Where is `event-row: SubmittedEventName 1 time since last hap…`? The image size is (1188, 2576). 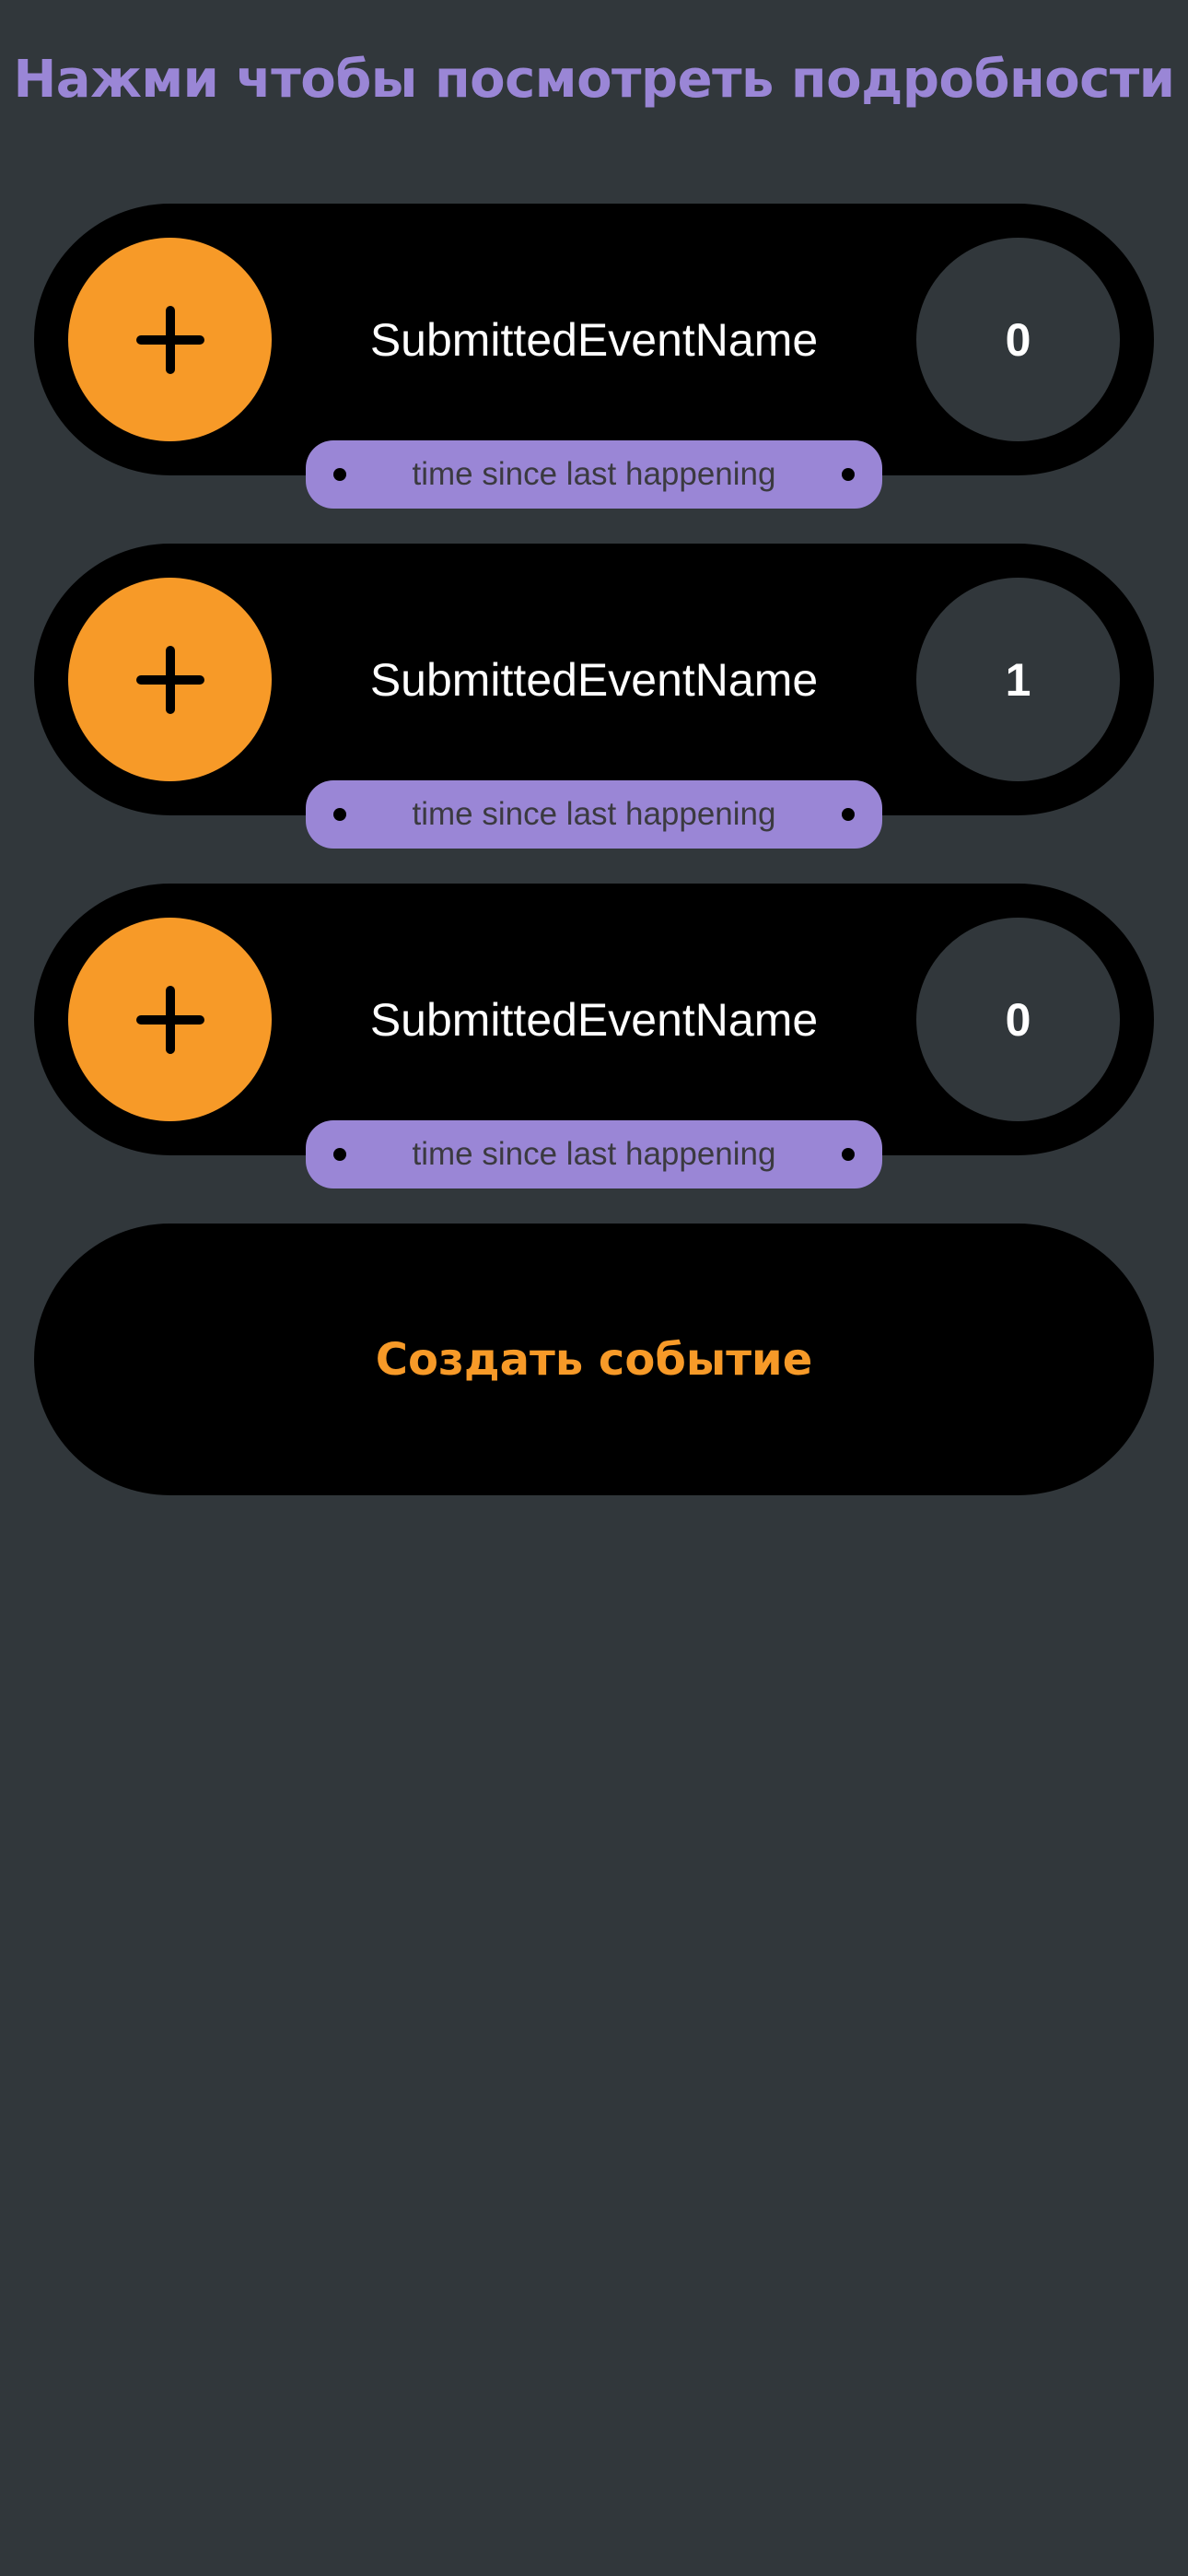
event-row: SubmittedEventName 1 time since last hap… is located at coordinates (594, 696).